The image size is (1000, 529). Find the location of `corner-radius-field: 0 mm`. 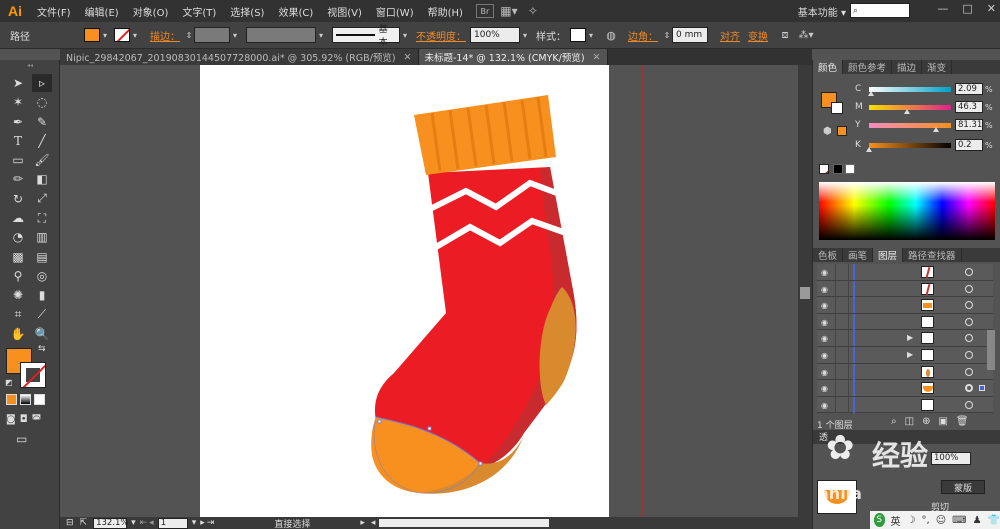

corner-radius-field: 0 mm is located at coordinates (690, 35).